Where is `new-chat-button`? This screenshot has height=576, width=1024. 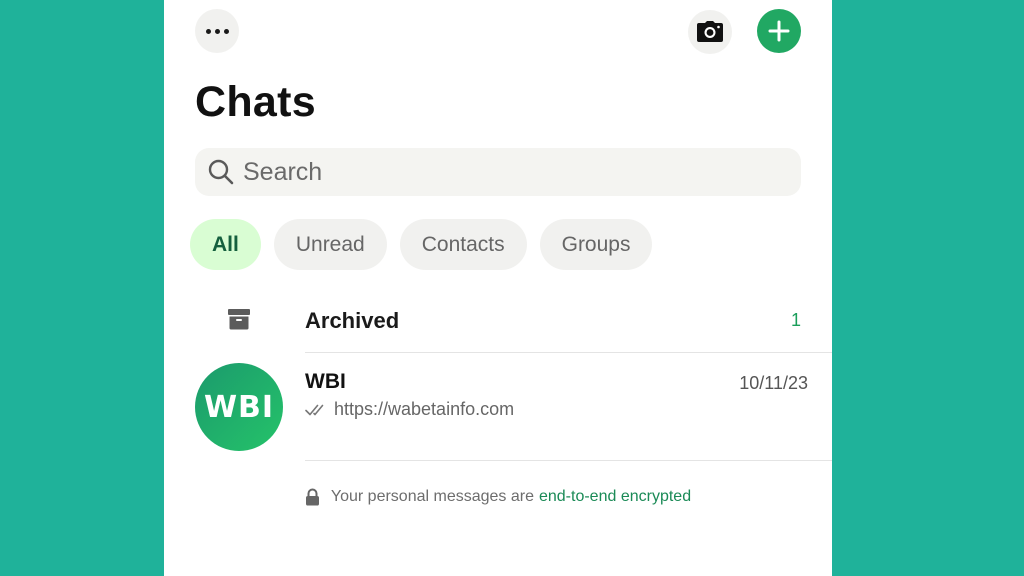
new-chat-button is located at coordinates (779, 31).